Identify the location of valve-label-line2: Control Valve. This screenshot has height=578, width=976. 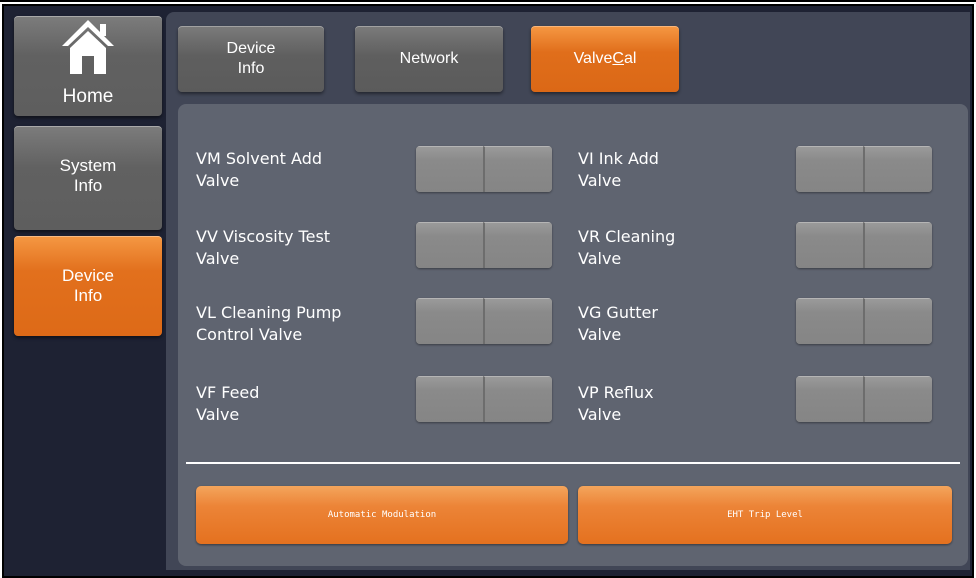
(249, 334).